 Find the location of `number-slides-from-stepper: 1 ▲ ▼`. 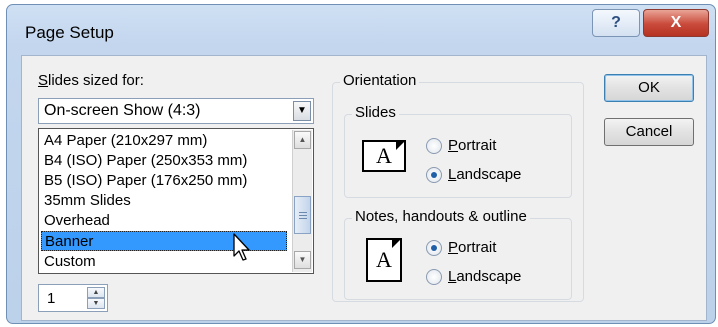

number-slides-from-stepper: 1 ▲ ▼ is located at coordinates (73, 298).